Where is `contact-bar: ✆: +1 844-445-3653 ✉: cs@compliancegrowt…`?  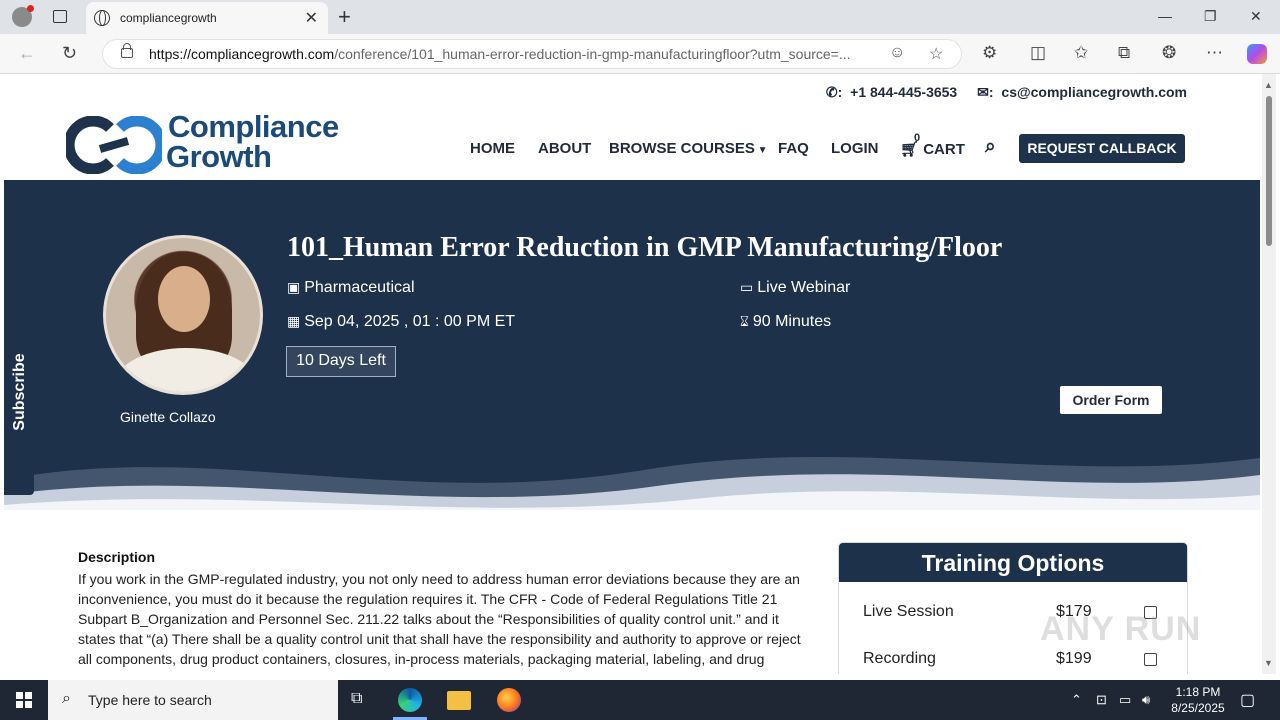
contact-bar: ✆: +1 844-445-3653 ✉: cs@compliancegrowt… is located at coordinates (1004, 92).